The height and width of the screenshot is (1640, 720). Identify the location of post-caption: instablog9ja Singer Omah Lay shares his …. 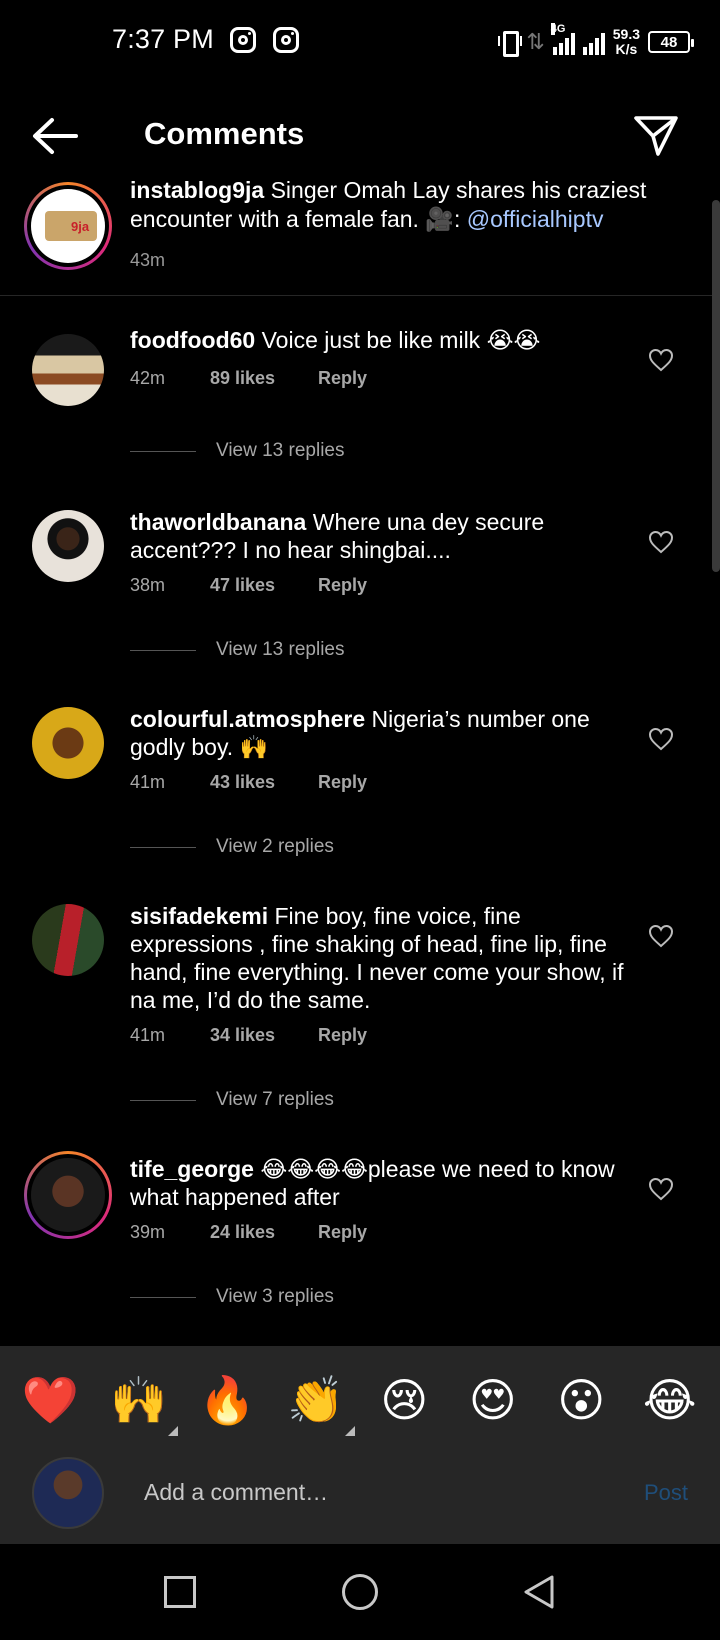
(360, 237).